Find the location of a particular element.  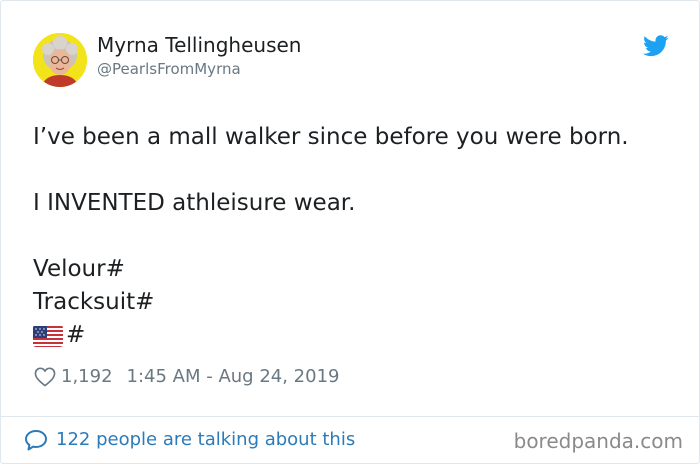

hashtag: # is located at coordinates (75, 335).